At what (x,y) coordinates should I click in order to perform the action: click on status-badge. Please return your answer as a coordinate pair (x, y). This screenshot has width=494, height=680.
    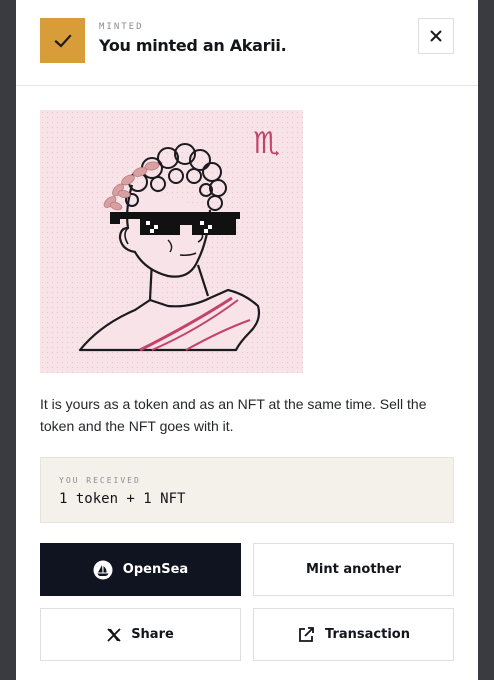
    Looking at the image, I should click on (62, 40).